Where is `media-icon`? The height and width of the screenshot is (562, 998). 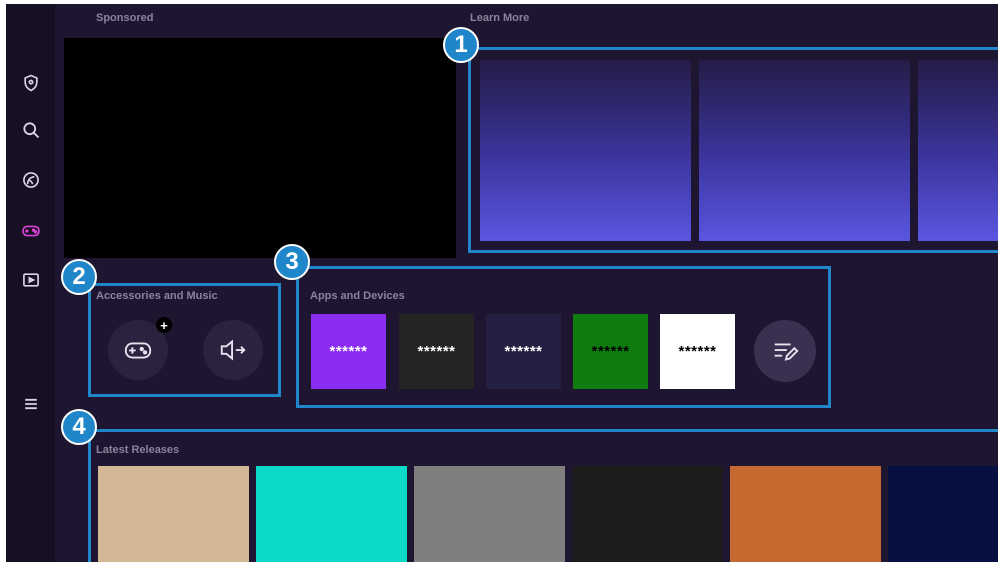 media-icon is located at coordinates (31, 280).